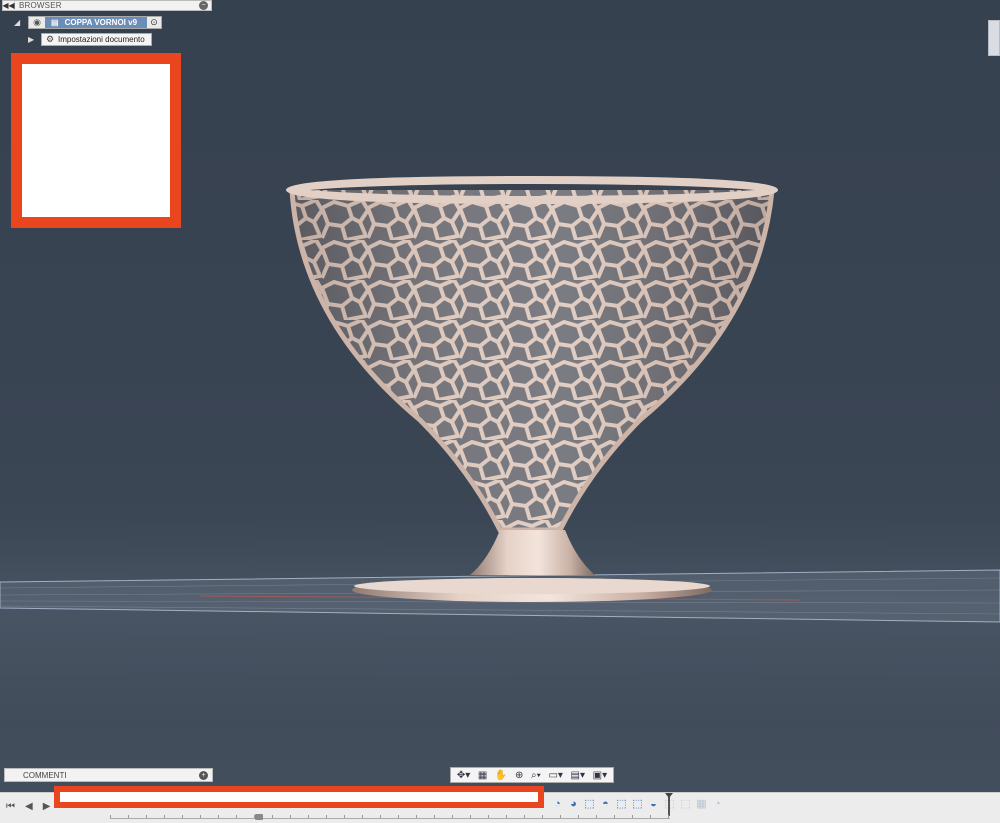  I want to click on root-node-box: ◉ ▤ COPPA VORNOI v9 ⊙, so click(95, 22).